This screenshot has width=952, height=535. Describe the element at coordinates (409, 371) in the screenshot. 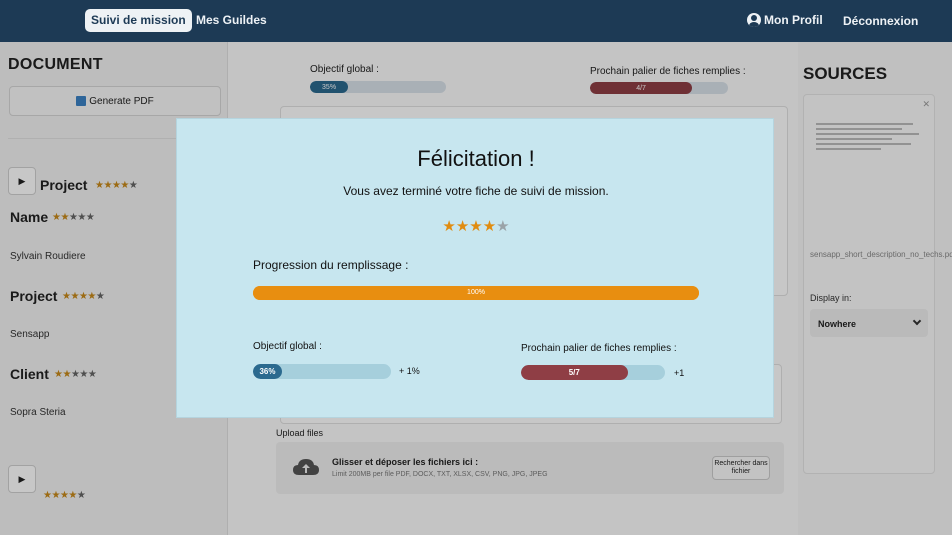

I see `objectif-delta: + 1%` at that location.